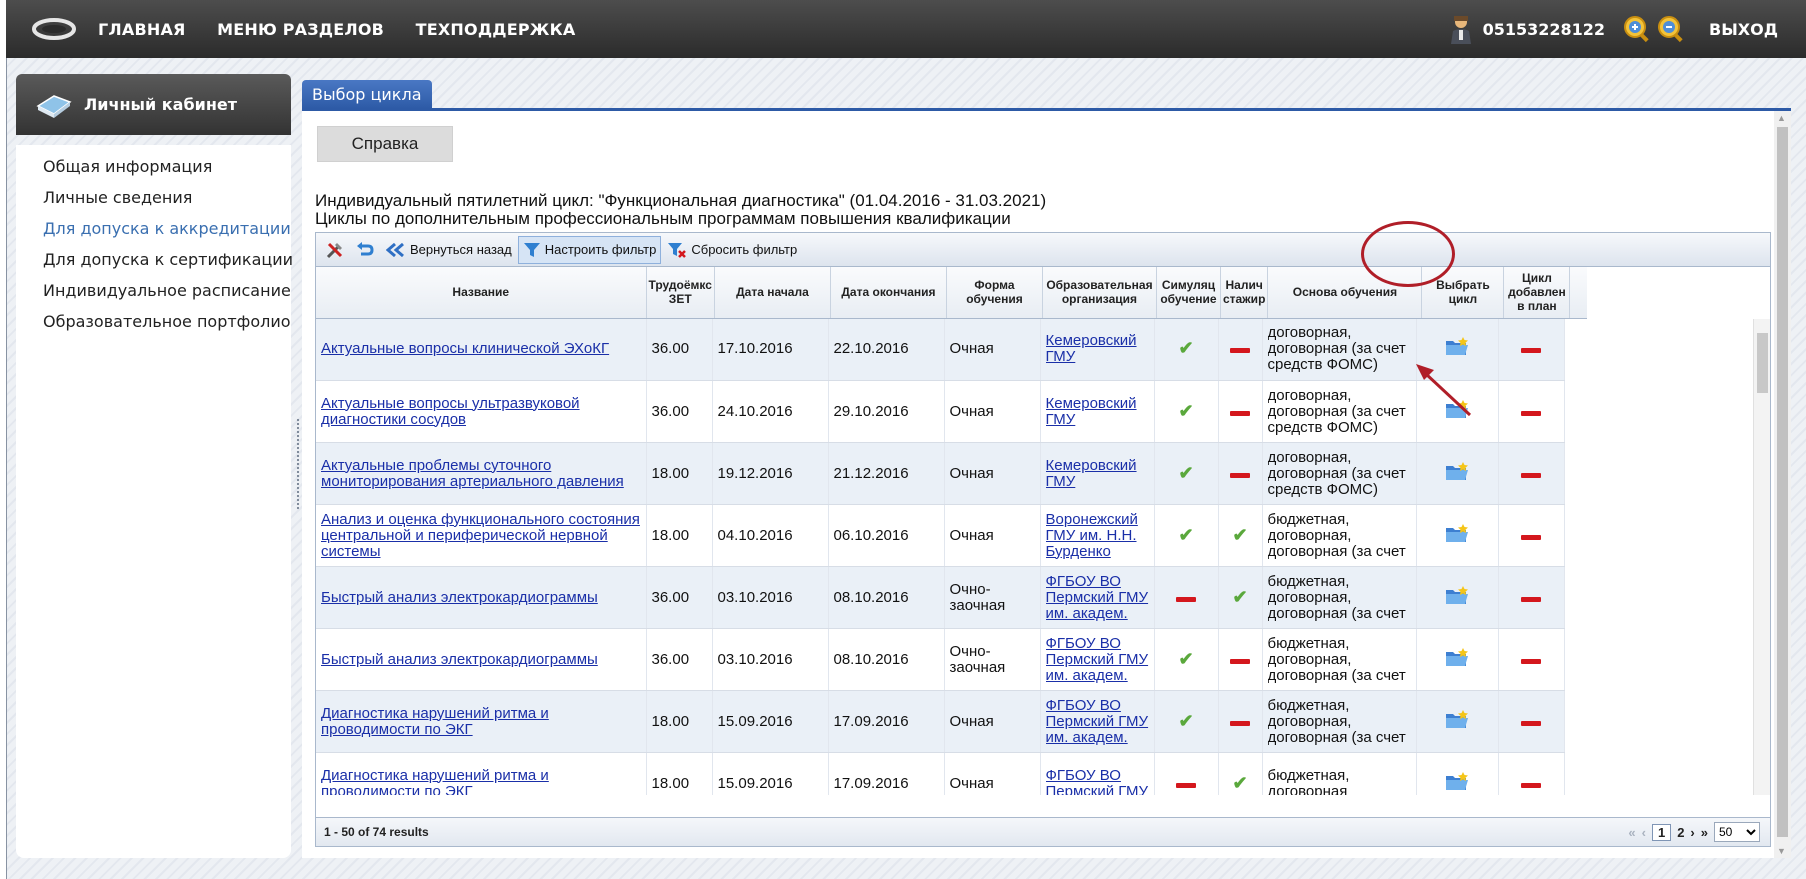 The width and height of the screenshot is (1806, 879). What do you see at coordinates (772, 293) in the screenshot?
I see `col-start-date: Дата начала` at bounding box center [772, 293].